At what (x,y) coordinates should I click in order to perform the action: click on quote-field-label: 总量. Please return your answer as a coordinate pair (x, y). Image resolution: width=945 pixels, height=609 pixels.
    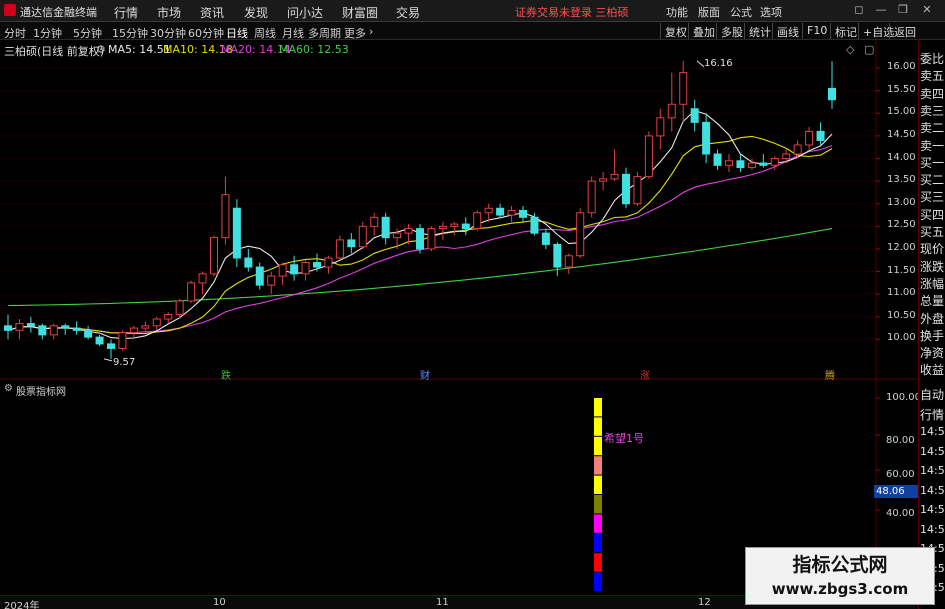
    Looking at the image, I should click on (932, 300).